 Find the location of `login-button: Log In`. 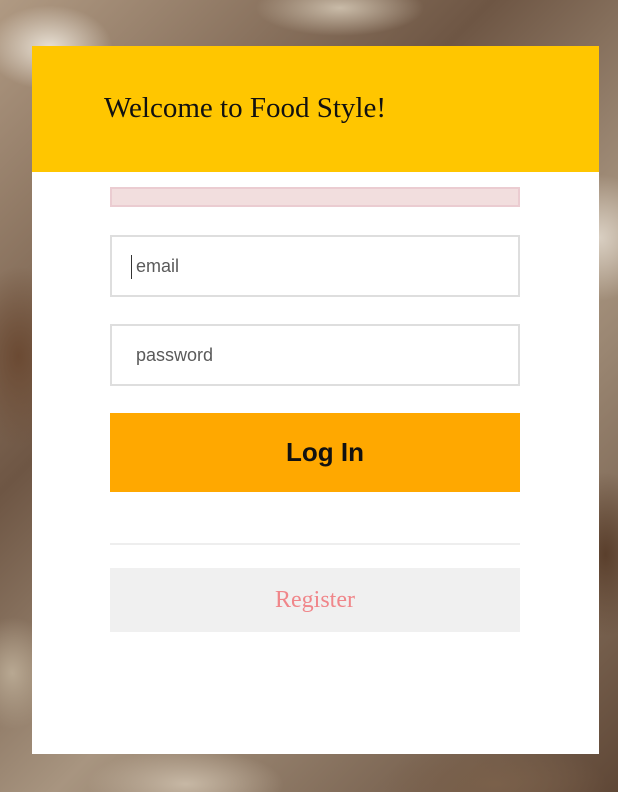

login-button: Log In is located at coordinates (315, 452).